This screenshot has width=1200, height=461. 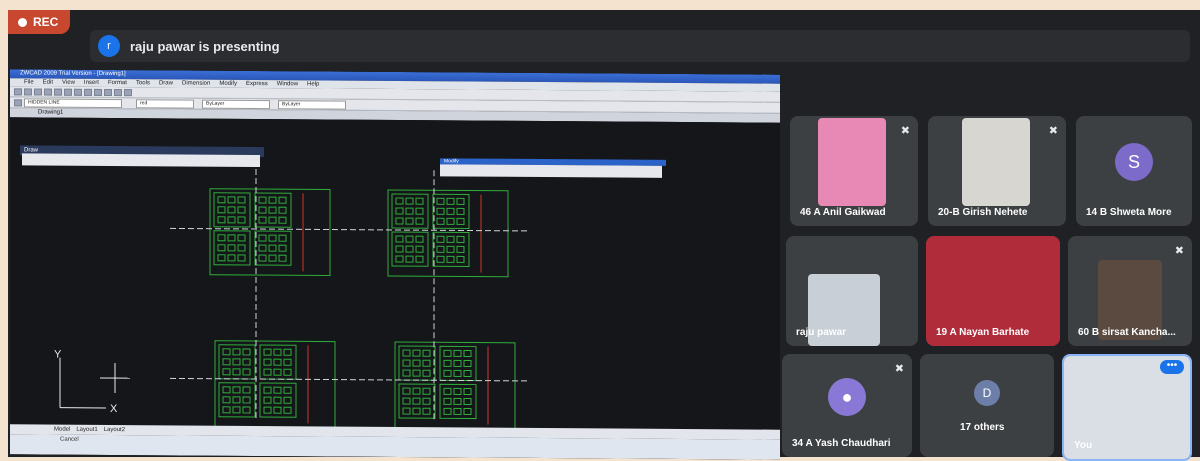 What do you see at coordinates (117, 83) in the screenshot?
I see `menu-format: Format` at bounding box center [117, 83].